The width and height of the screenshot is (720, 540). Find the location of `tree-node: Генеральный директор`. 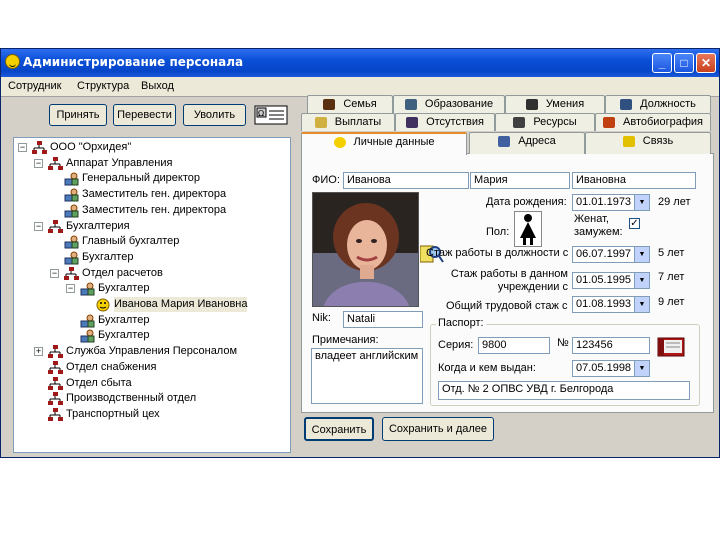

tree-node: Генеральный директор is located at coordinates (152, 178).